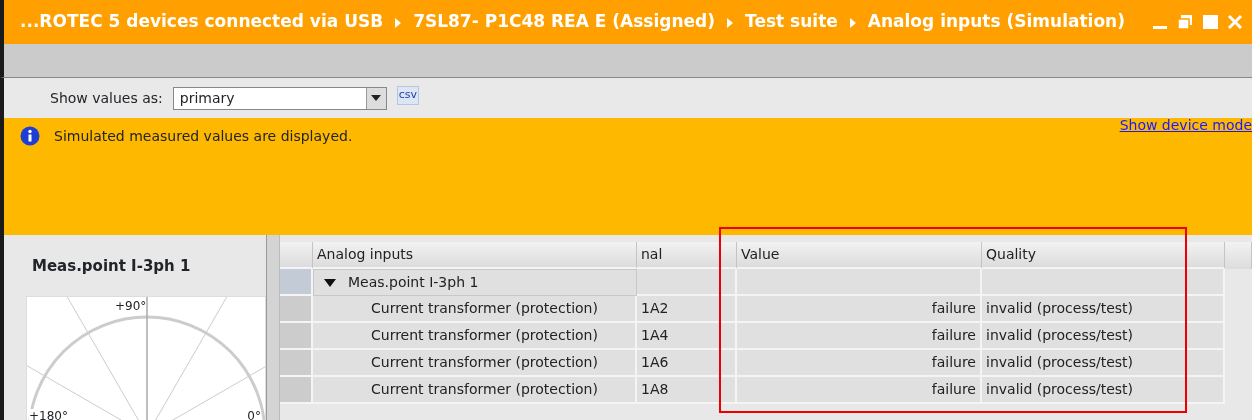 This screenshot has width=1252, height=420. What do you see at coordinates (475, 255) in the screenshot?
I see `column-header: Analog inputs` at bounding box center [475, 255].